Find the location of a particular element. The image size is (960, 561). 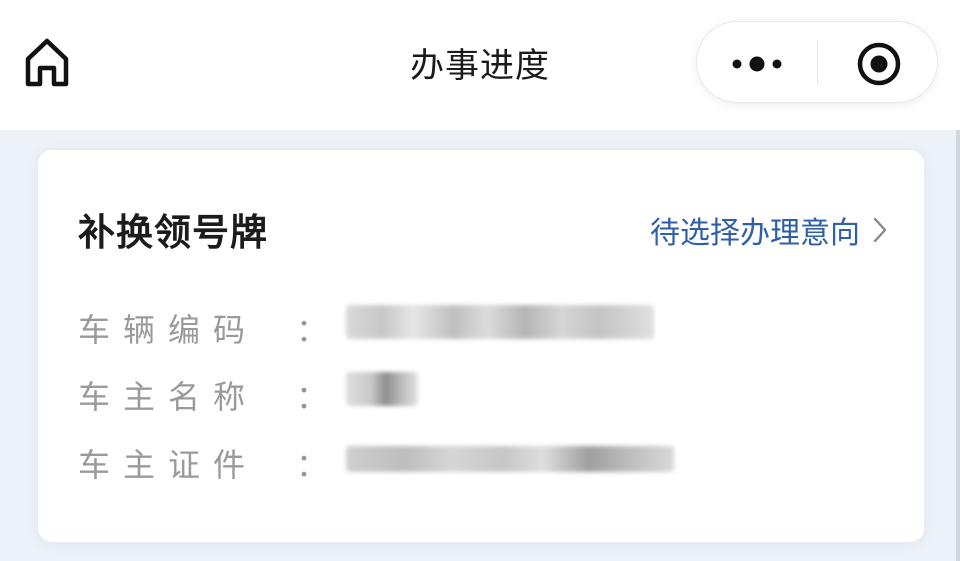

row-label: 车辆编码 is located at coordinates (168, 330).